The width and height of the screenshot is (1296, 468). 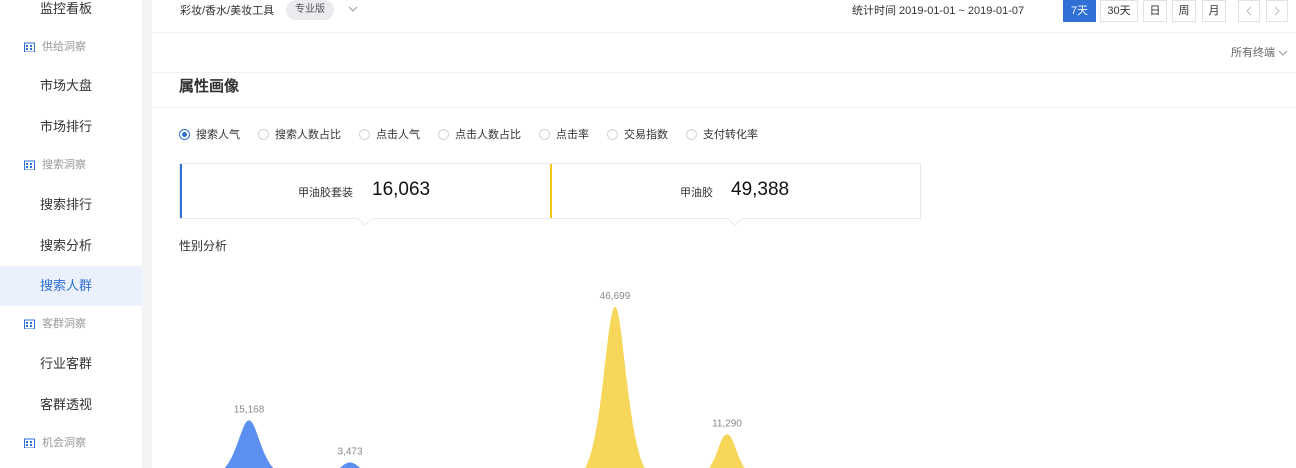 What do you see at coordinates (64, 165) in the screenshot?
I see `sidebar-group-label: 搜索洞察` at bounding box center [64, 165].